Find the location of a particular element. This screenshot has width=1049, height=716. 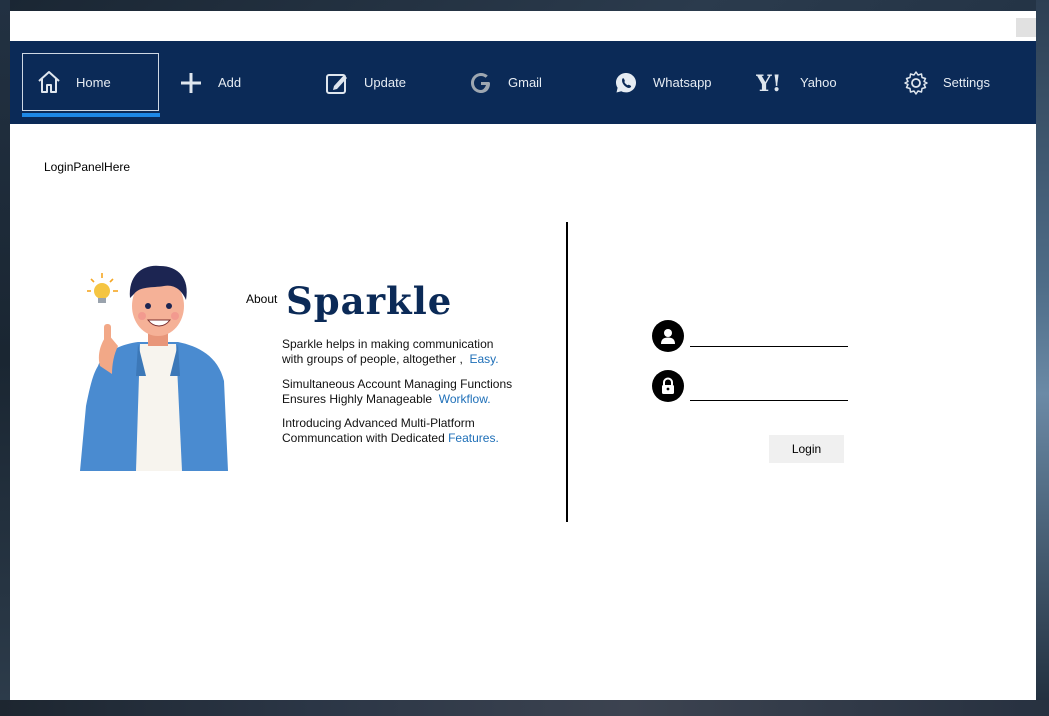

lock-icon is located at coordinates (668, 386).